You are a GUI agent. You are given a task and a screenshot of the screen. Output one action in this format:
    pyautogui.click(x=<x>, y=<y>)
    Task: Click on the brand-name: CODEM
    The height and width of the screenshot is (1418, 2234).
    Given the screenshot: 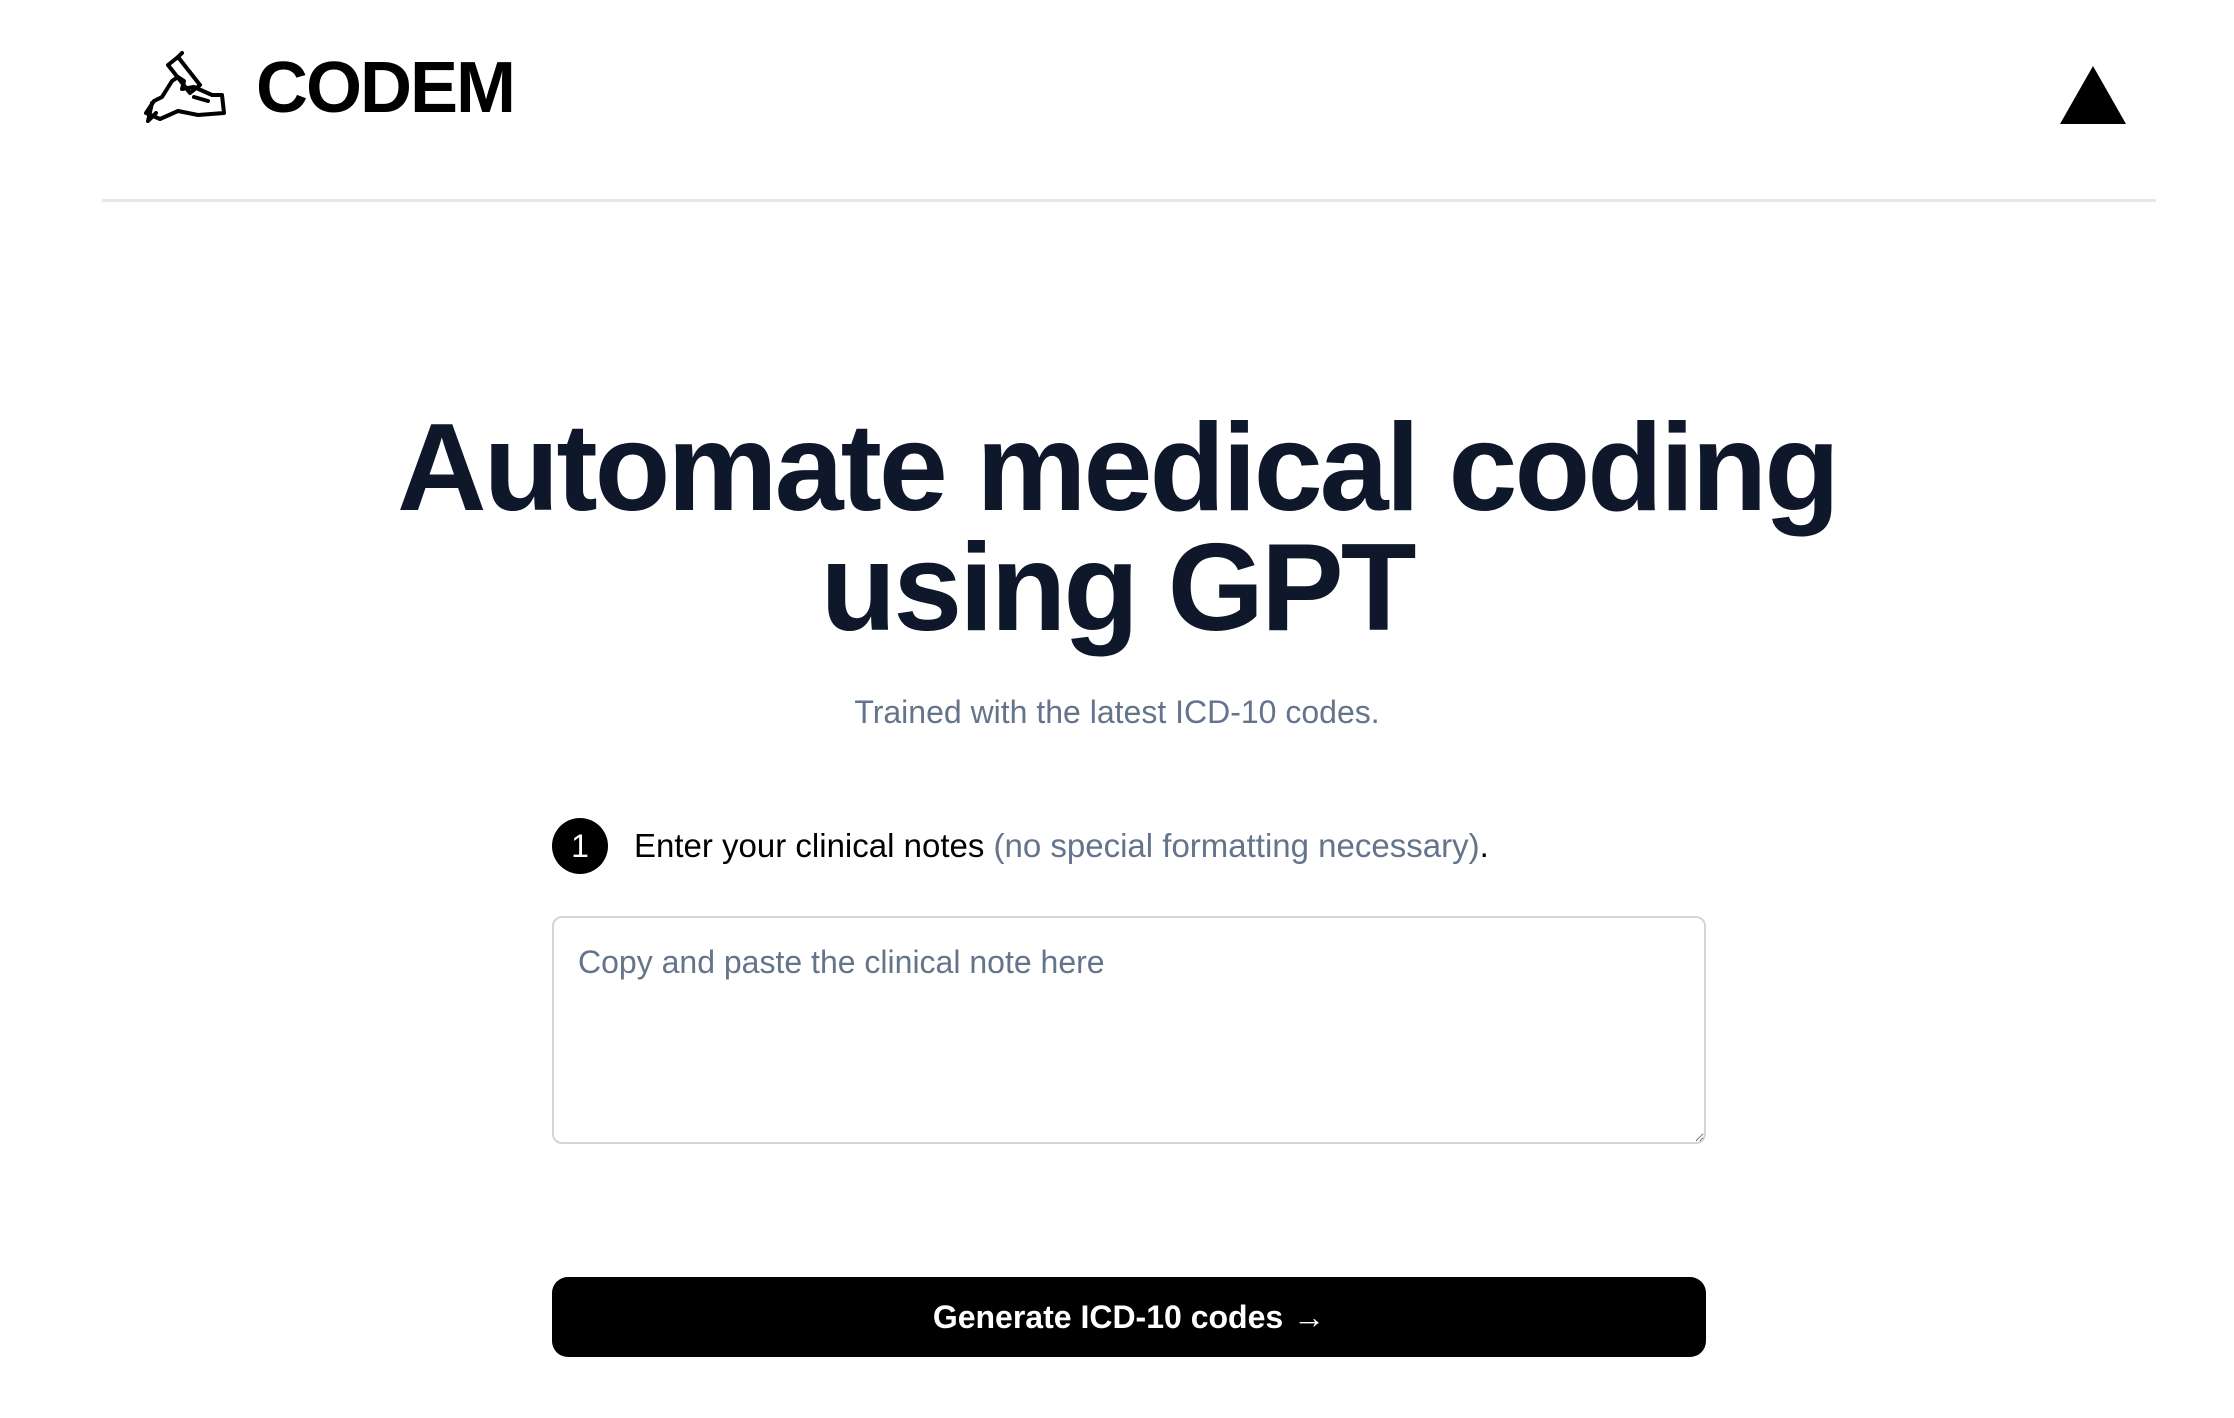 What is the action you would take?
    pyautogui.click(x=386, y=88)
    